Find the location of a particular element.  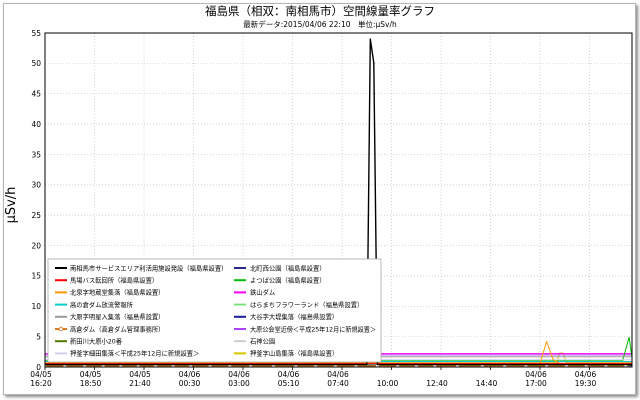

x-tick-time: 10:00 is located at coordinates (388, 383).